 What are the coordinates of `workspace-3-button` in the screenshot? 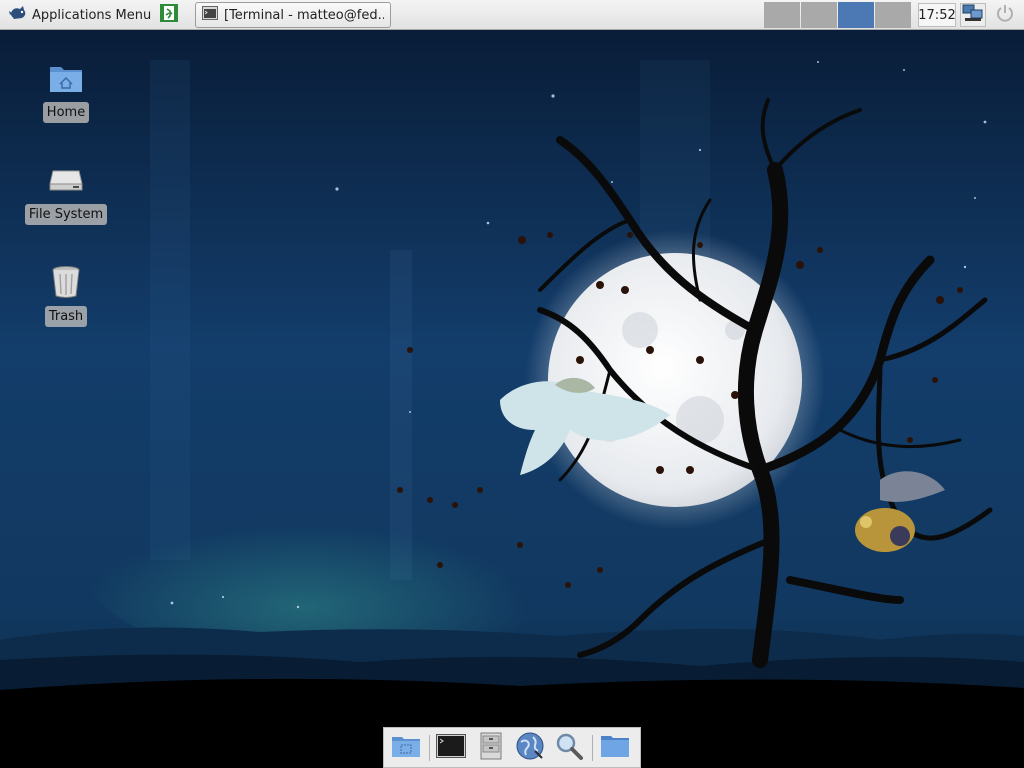 It's located at (856, 15).